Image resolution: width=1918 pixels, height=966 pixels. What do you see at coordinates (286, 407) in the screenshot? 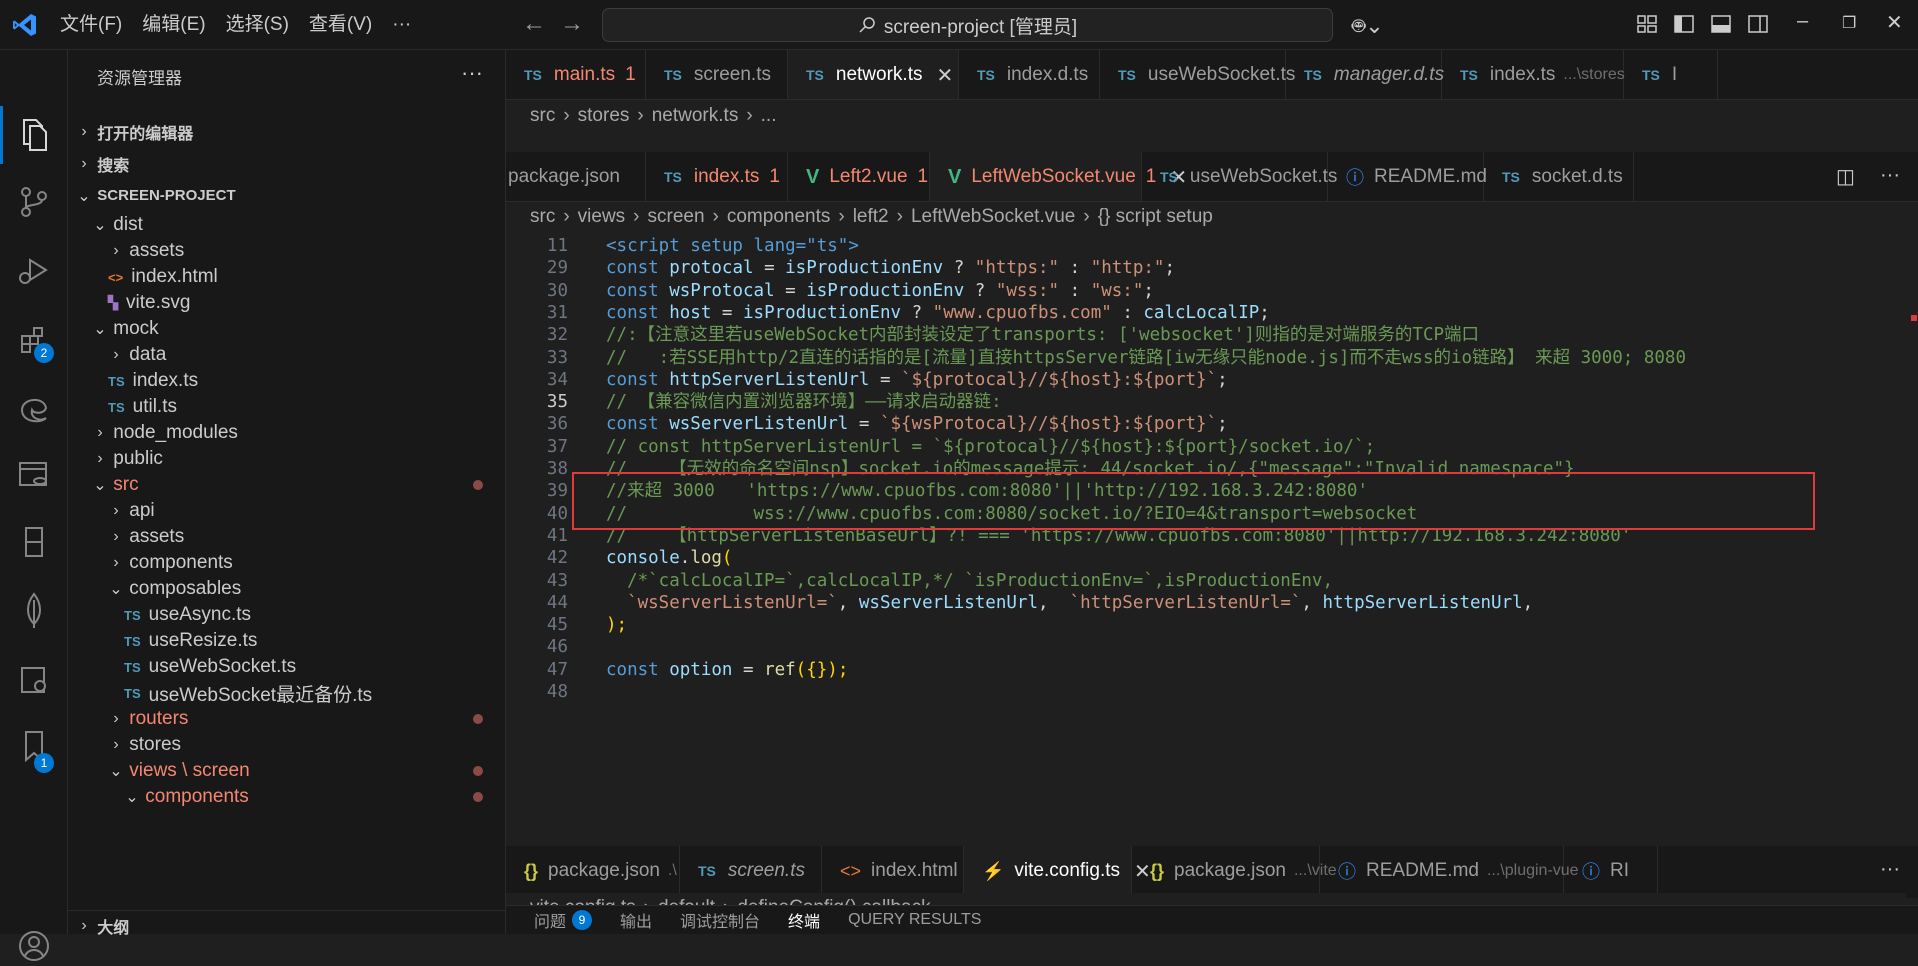
I see `tree-item: TS util.ts` at bounding box center [286, 407].